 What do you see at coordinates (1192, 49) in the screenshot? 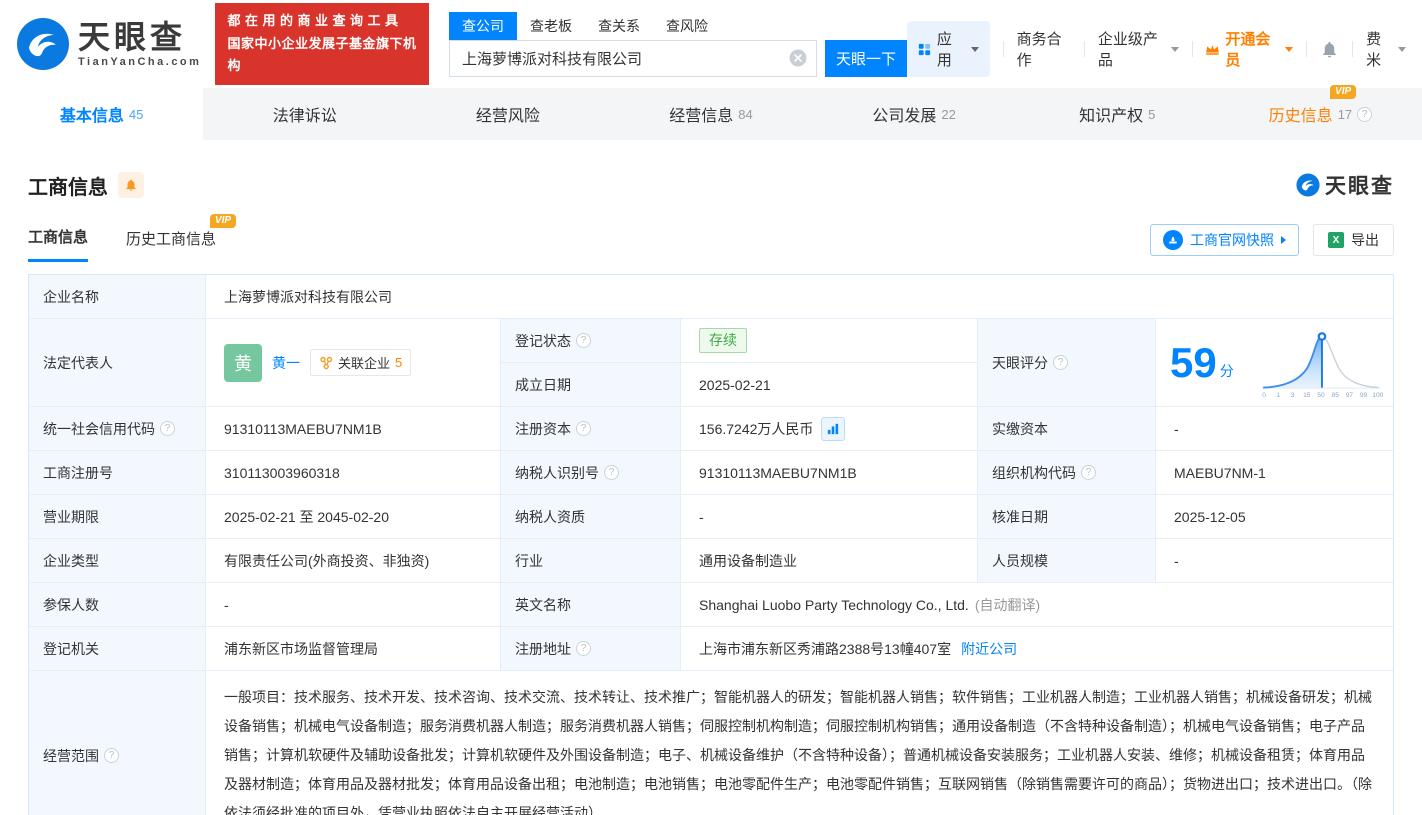
I see `divider` at bounding box center [1192, 49].